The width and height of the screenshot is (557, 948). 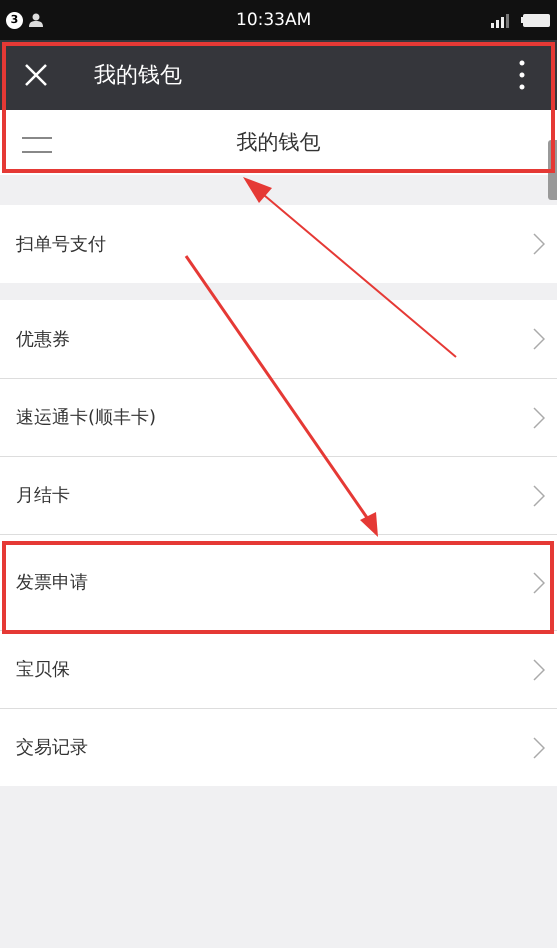 What do you see at coordinates (52, 748) in the screenshot?
I see `row-label: 交易记录` at bounding box center [52, 748].